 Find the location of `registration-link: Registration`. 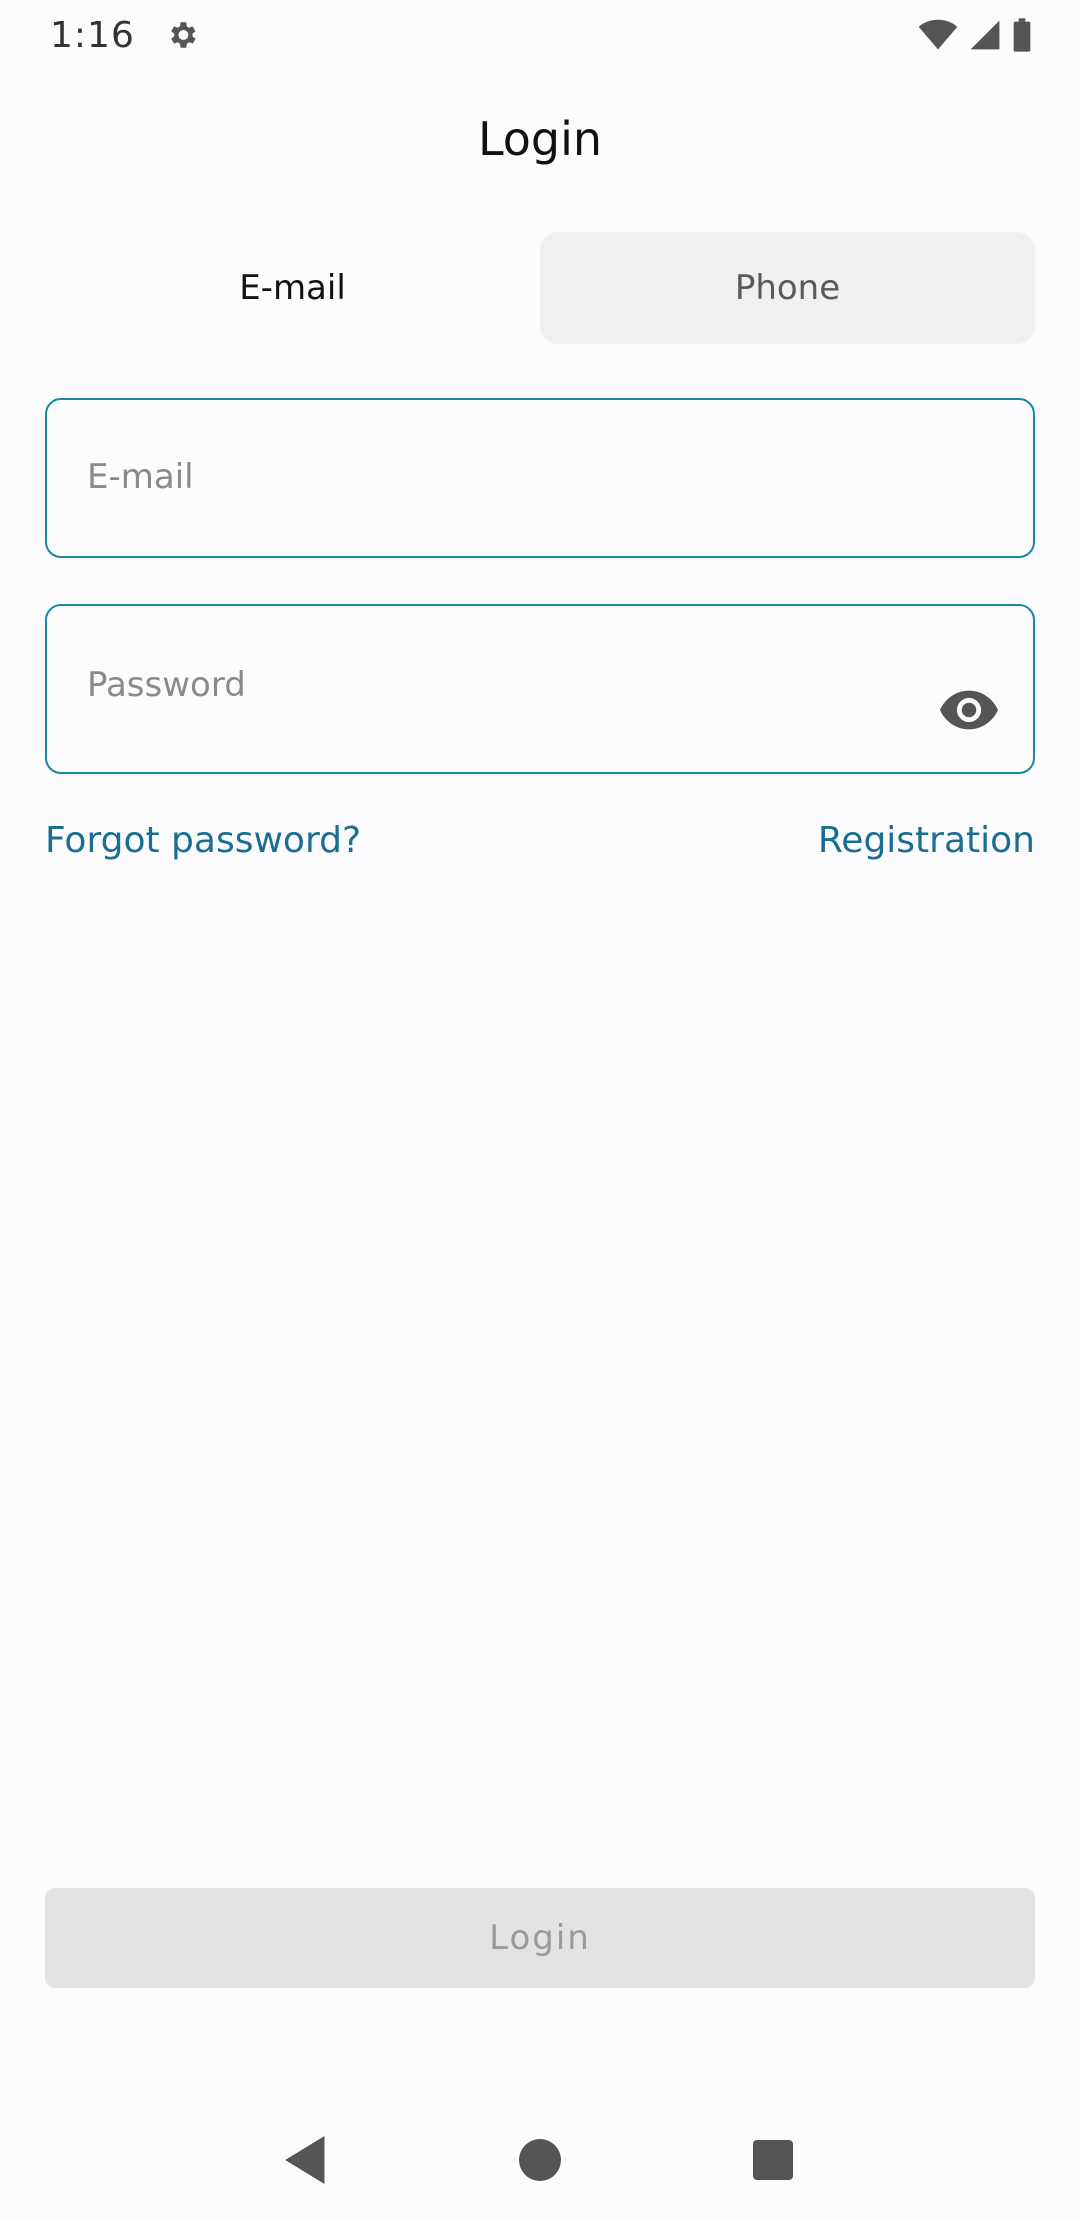

registration-link: Registration is located at coordinates (926, 840).